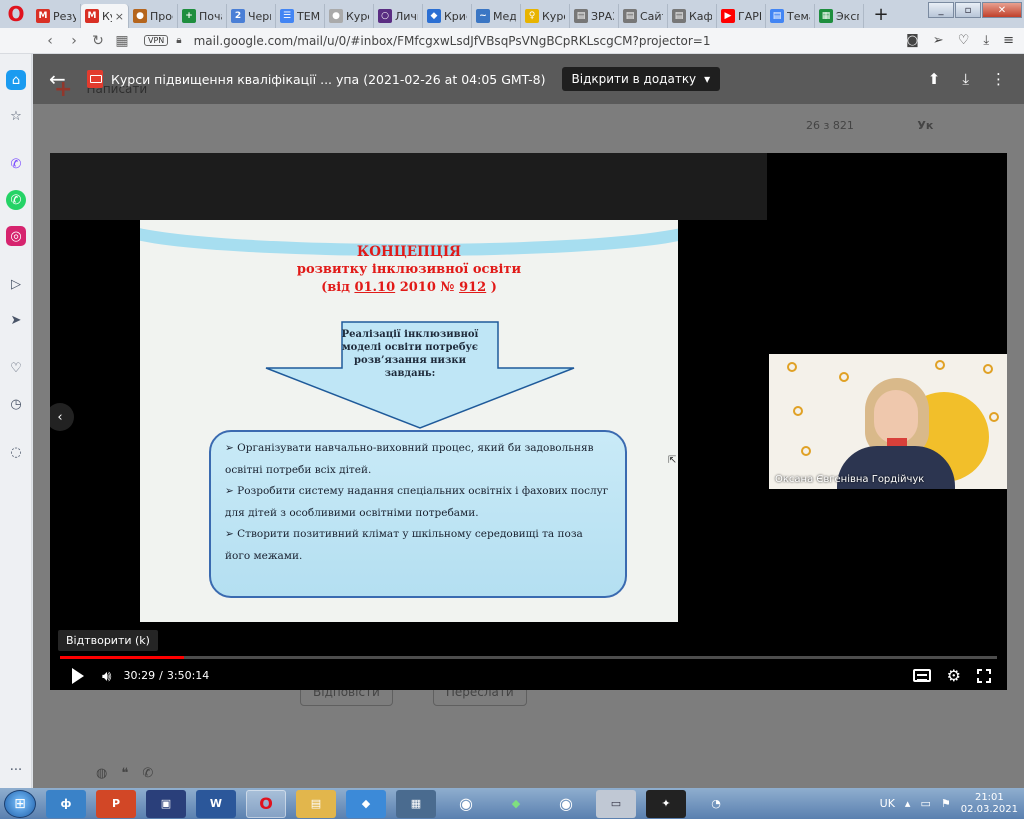 The width and height of the screenshot is (1024, 819). Describe the element at coordinates (74, 41) in the screenshot. I see `forward-icon: ›` at that location.